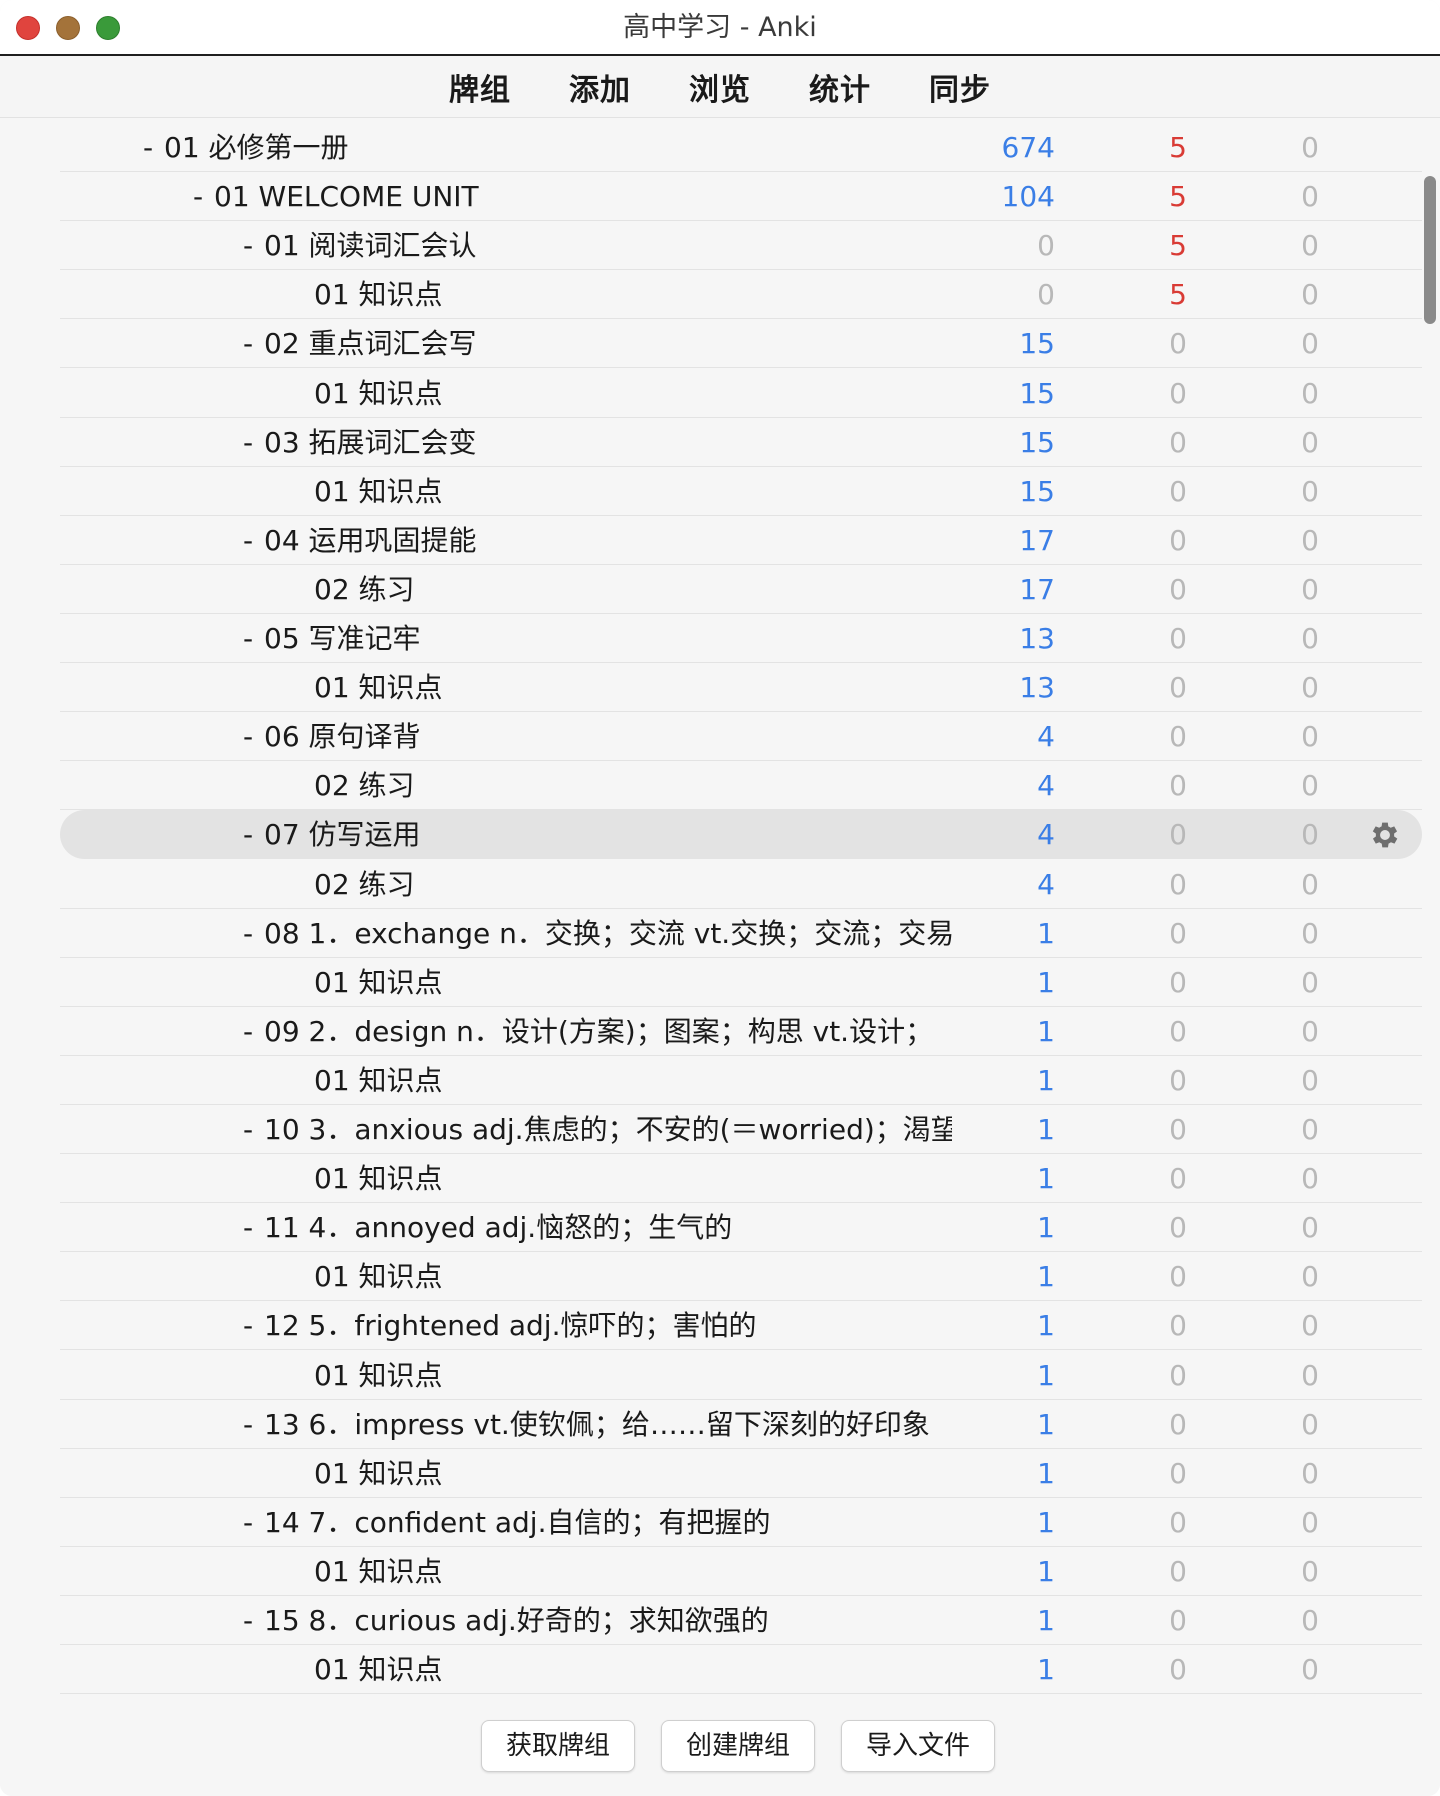 The width and height of the screenshot is (1440, 1796). I want to click on deck-row: -14 7．confident adj.自信的；有把握的 1 0 0, so click(741, 1522).